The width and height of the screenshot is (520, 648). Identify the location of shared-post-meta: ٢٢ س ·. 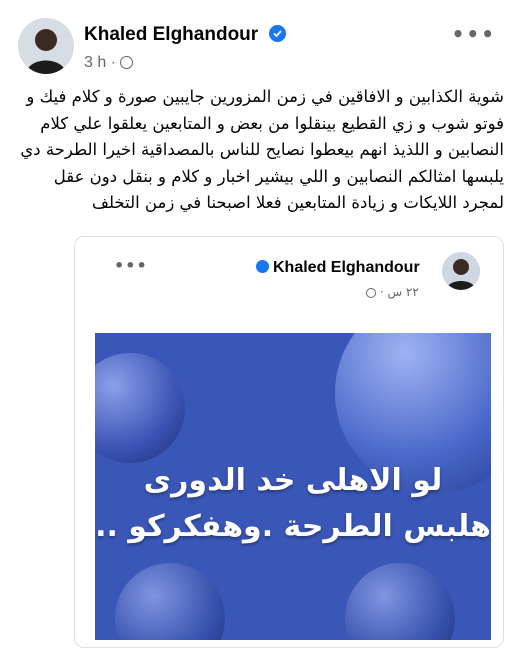
(392, 292).